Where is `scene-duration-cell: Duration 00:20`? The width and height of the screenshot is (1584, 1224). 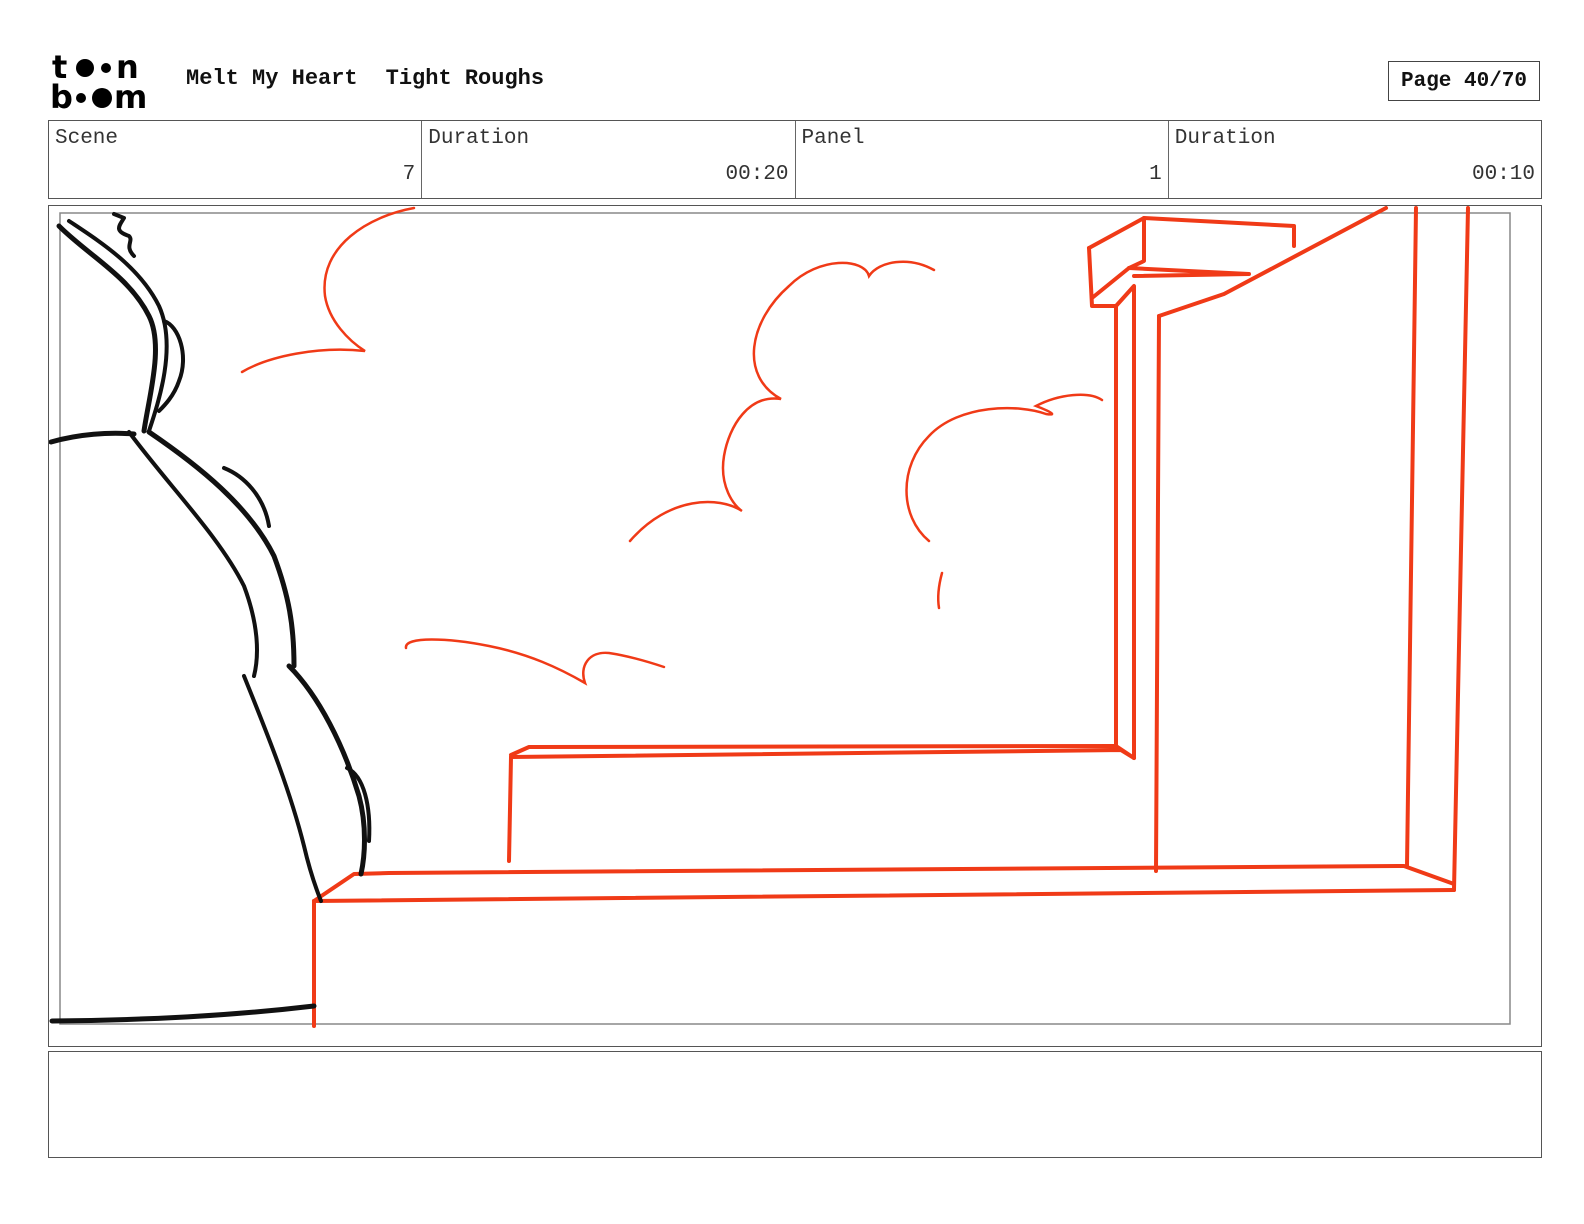 scene-duration-cell: Duration 00:20 is located at coordinates (609, 159).